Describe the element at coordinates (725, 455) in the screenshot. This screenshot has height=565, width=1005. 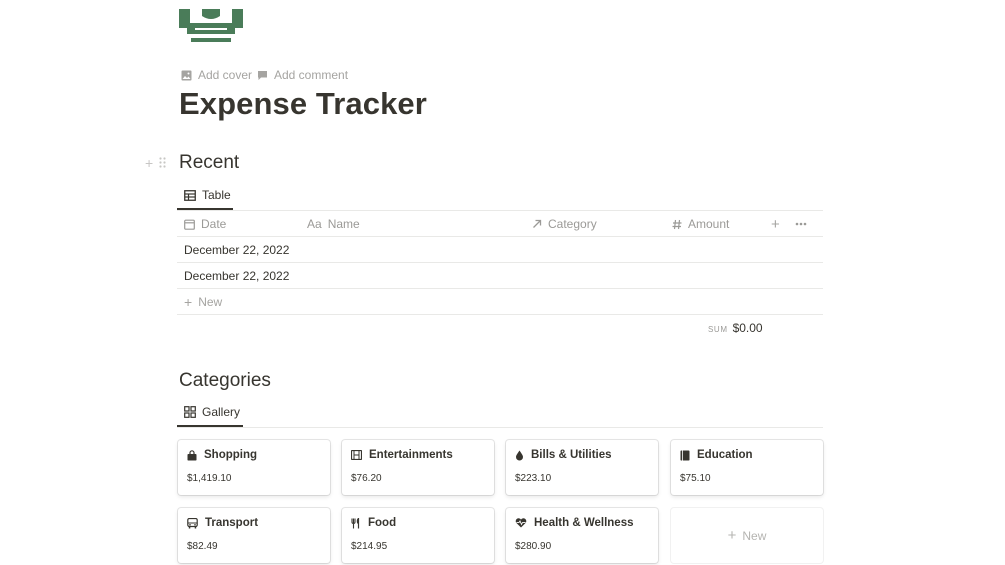
I see `card-title: Education` at that location.